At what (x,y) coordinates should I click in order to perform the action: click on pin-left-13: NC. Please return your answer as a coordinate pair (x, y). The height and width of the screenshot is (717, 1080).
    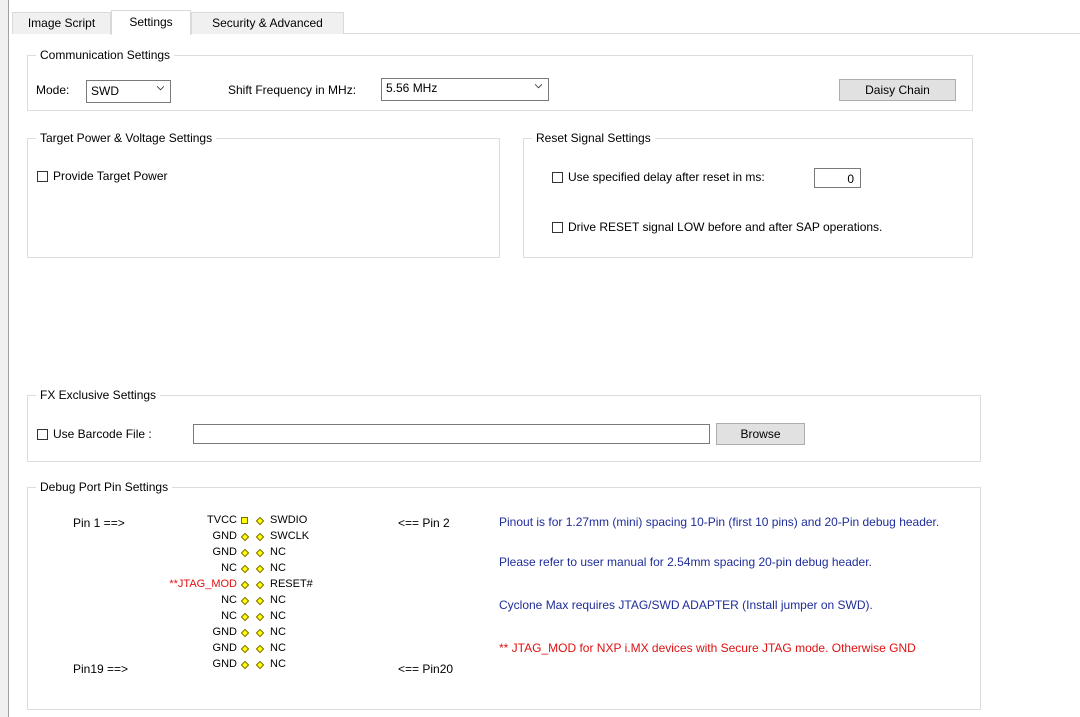
    Looking at the image, I should click on (229, 616).